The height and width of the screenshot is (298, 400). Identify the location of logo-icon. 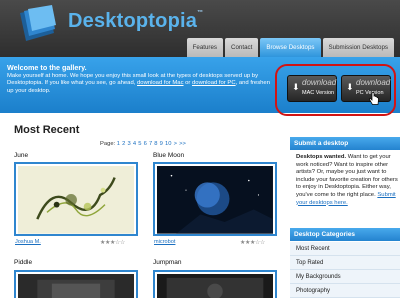
(38, 24).